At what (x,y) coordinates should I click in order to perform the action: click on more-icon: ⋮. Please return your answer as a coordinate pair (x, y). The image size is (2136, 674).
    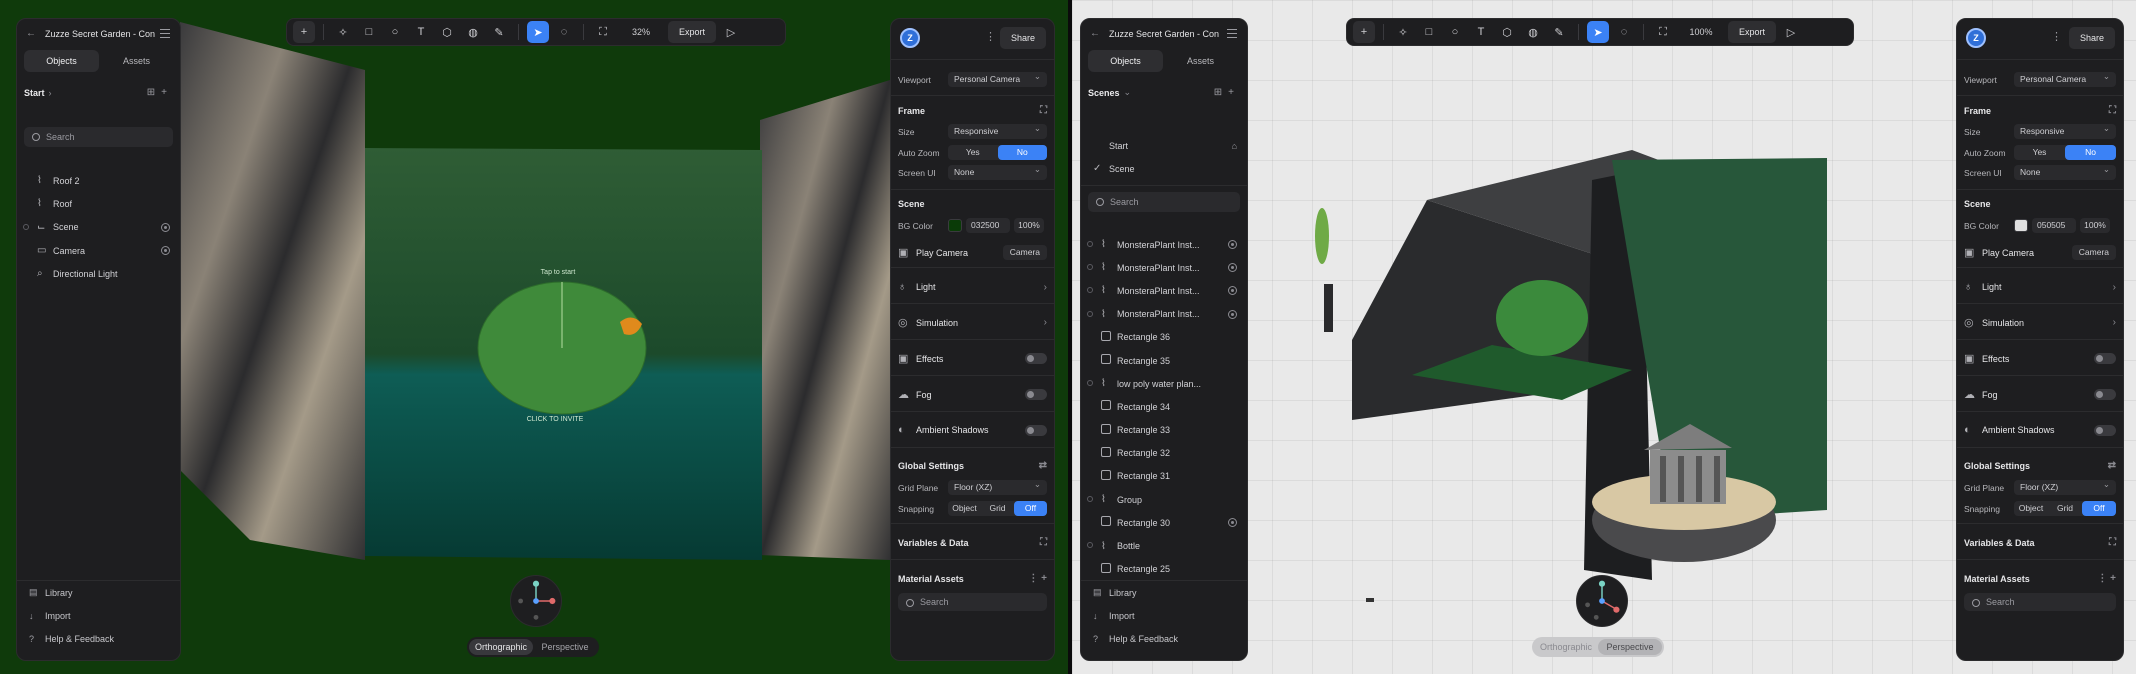
    Looking at the image, I should click on (2056, 36).